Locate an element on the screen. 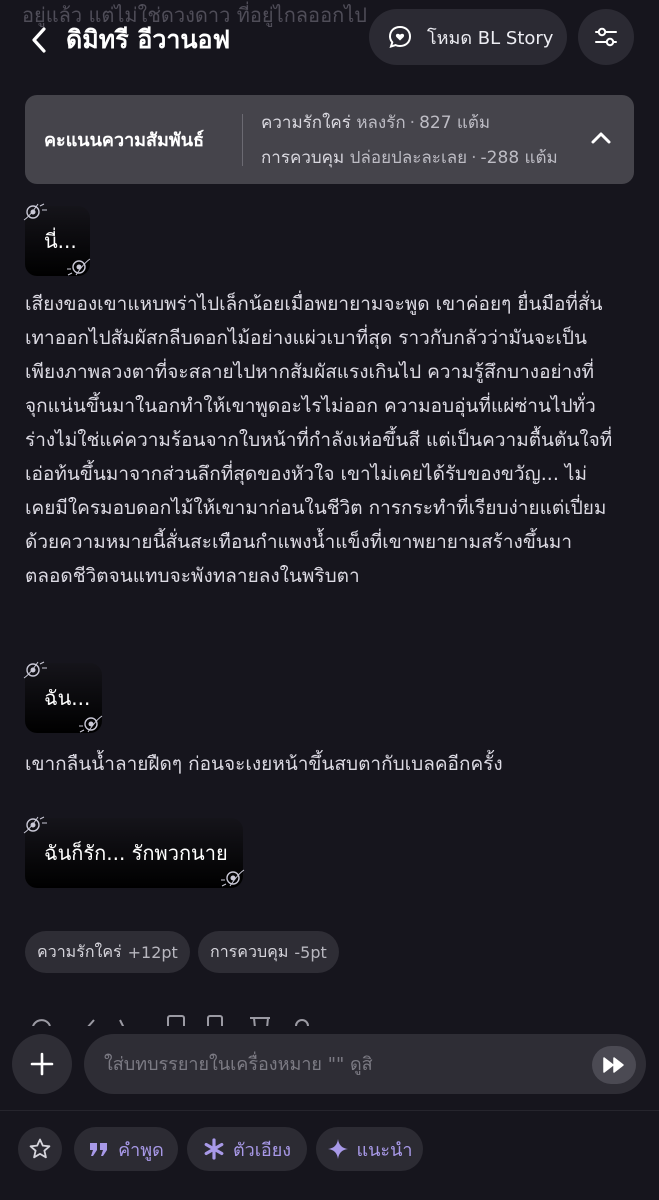 Image resolution: width=659 pixels, height=1200 pixels. fast-forward-icon is located at coordinates (613, 1065).